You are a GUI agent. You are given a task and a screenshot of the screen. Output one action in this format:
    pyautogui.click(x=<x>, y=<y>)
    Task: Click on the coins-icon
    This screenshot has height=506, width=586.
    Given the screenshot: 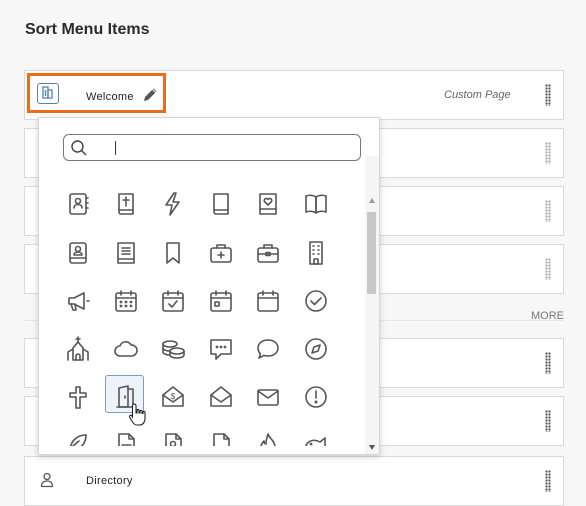 What is the action you would take?
    pyautogui.click(x=173, y=349)
    